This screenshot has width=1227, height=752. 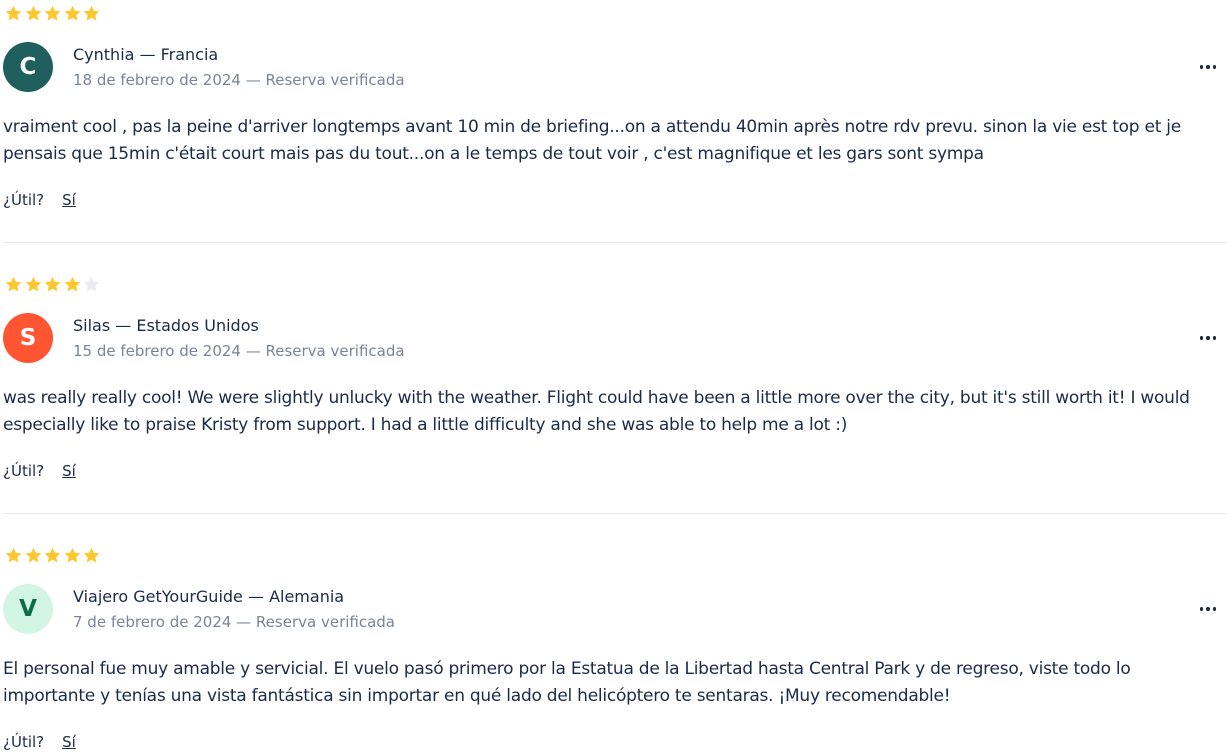 I want to click on star-empty-icon, so click(x=91, y=284).